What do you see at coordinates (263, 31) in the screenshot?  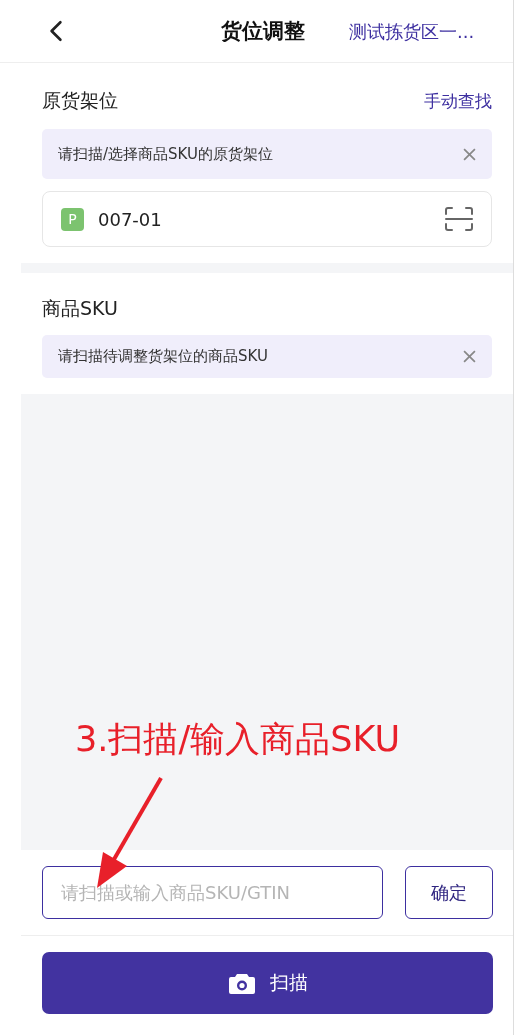 I see `page-title: 货位调整` at bounding box center [263, 31].